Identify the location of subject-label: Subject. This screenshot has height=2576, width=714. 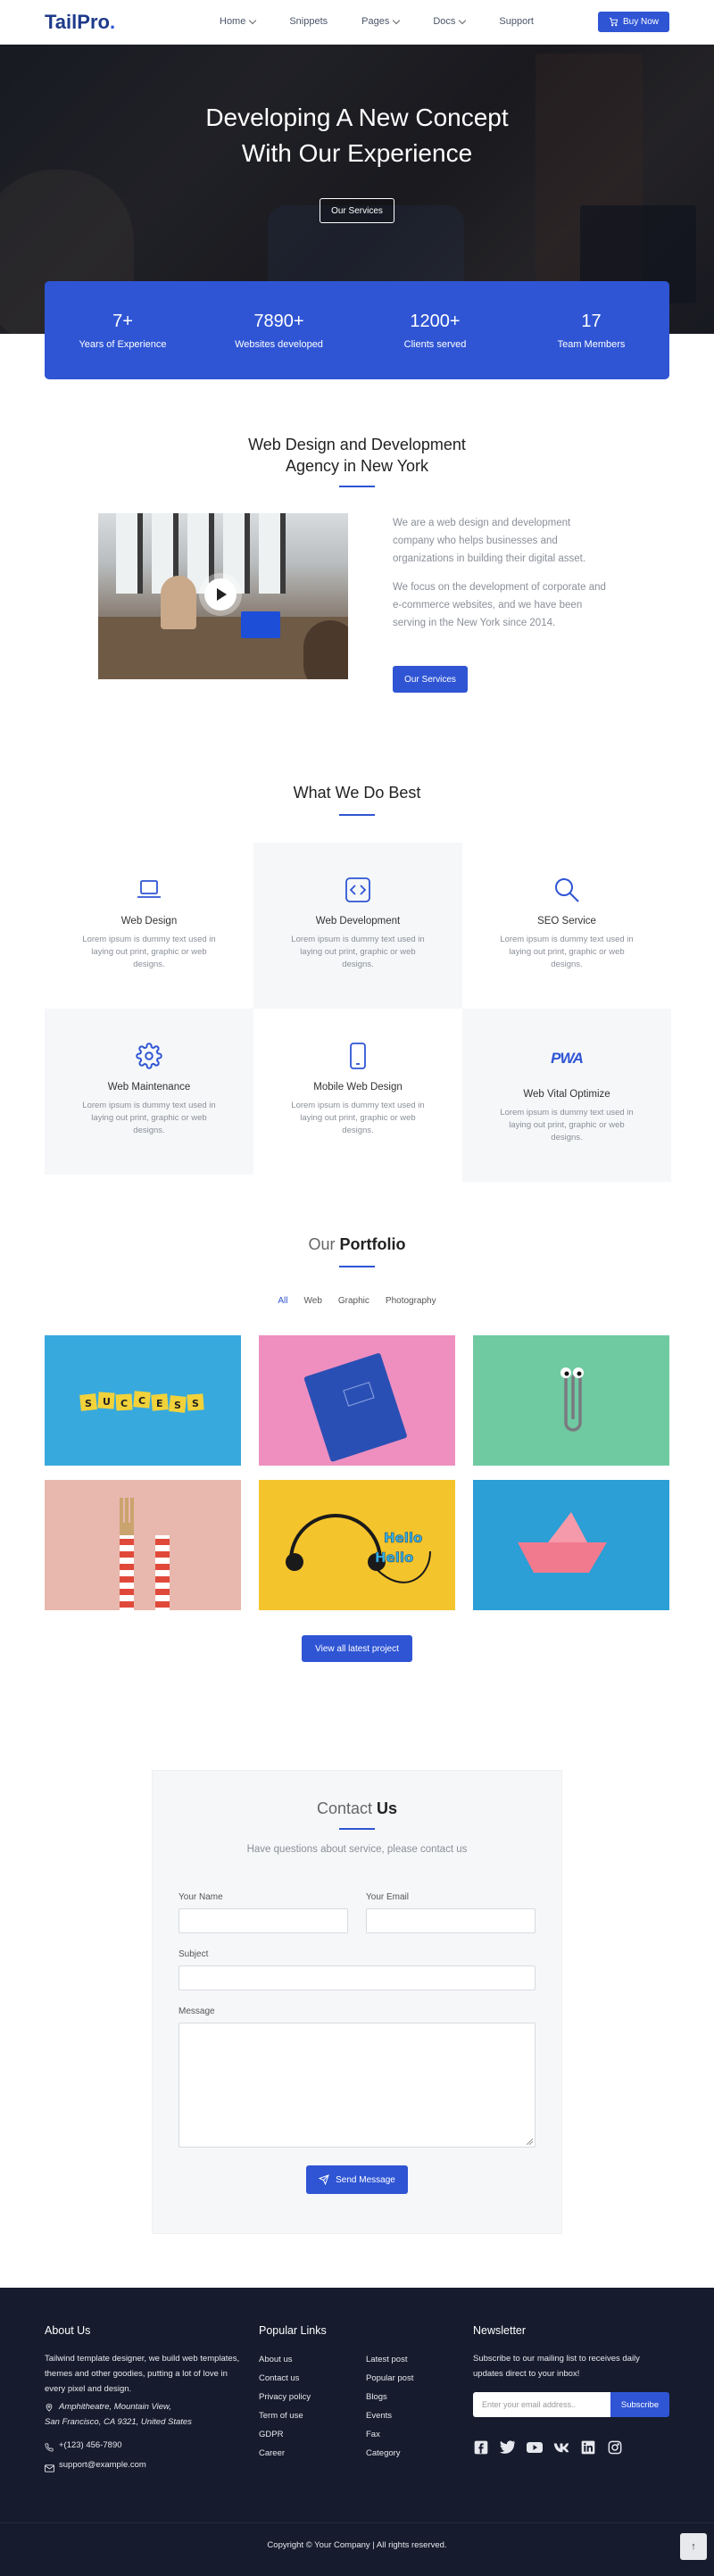
(193, 1954).